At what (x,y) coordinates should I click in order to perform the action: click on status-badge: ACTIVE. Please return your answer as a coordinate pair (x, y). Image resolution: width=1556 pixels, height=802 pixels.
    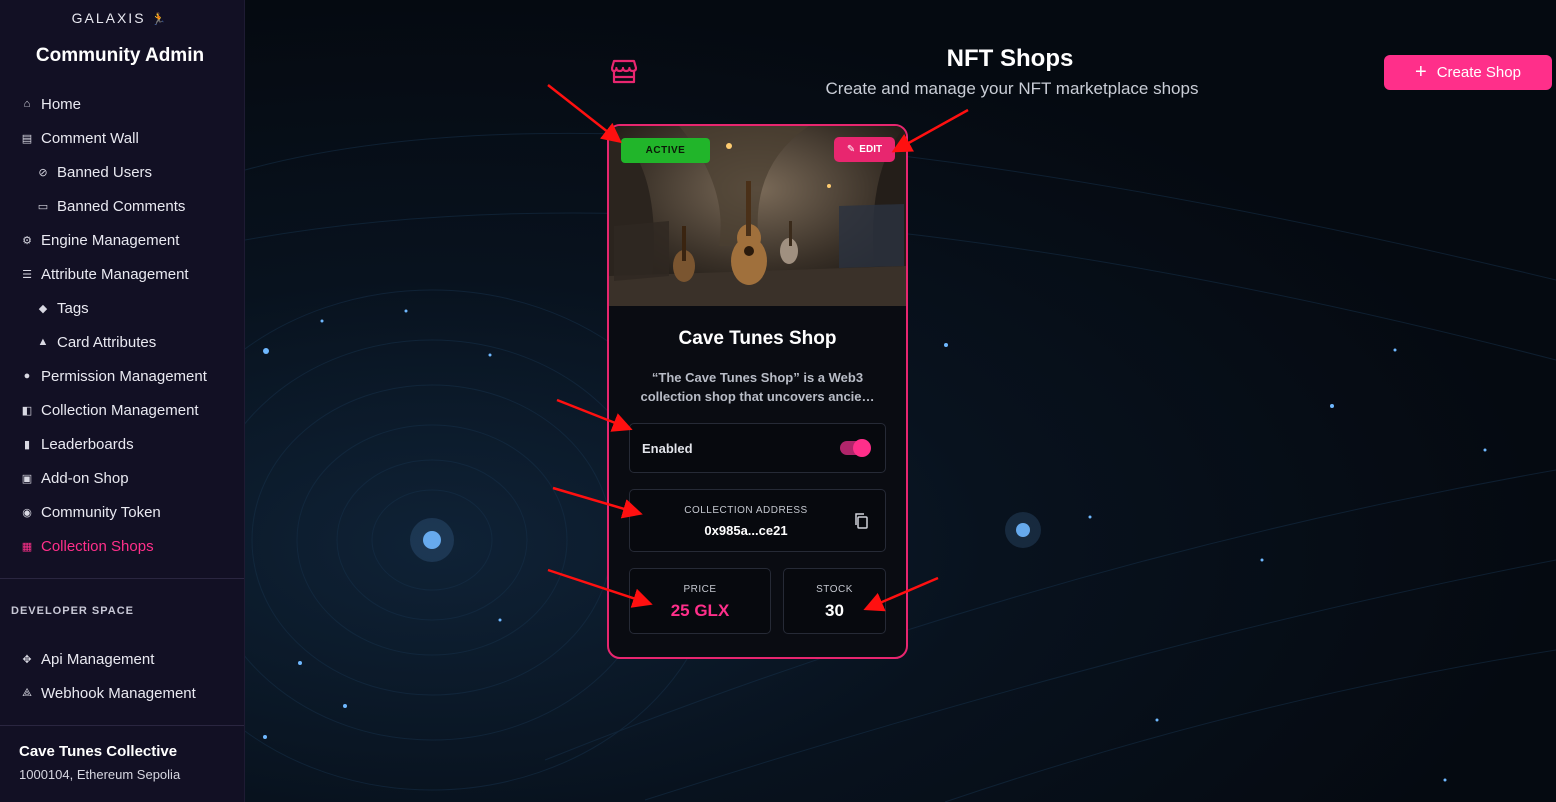
    Looking at the image, I should click on (665, 150).